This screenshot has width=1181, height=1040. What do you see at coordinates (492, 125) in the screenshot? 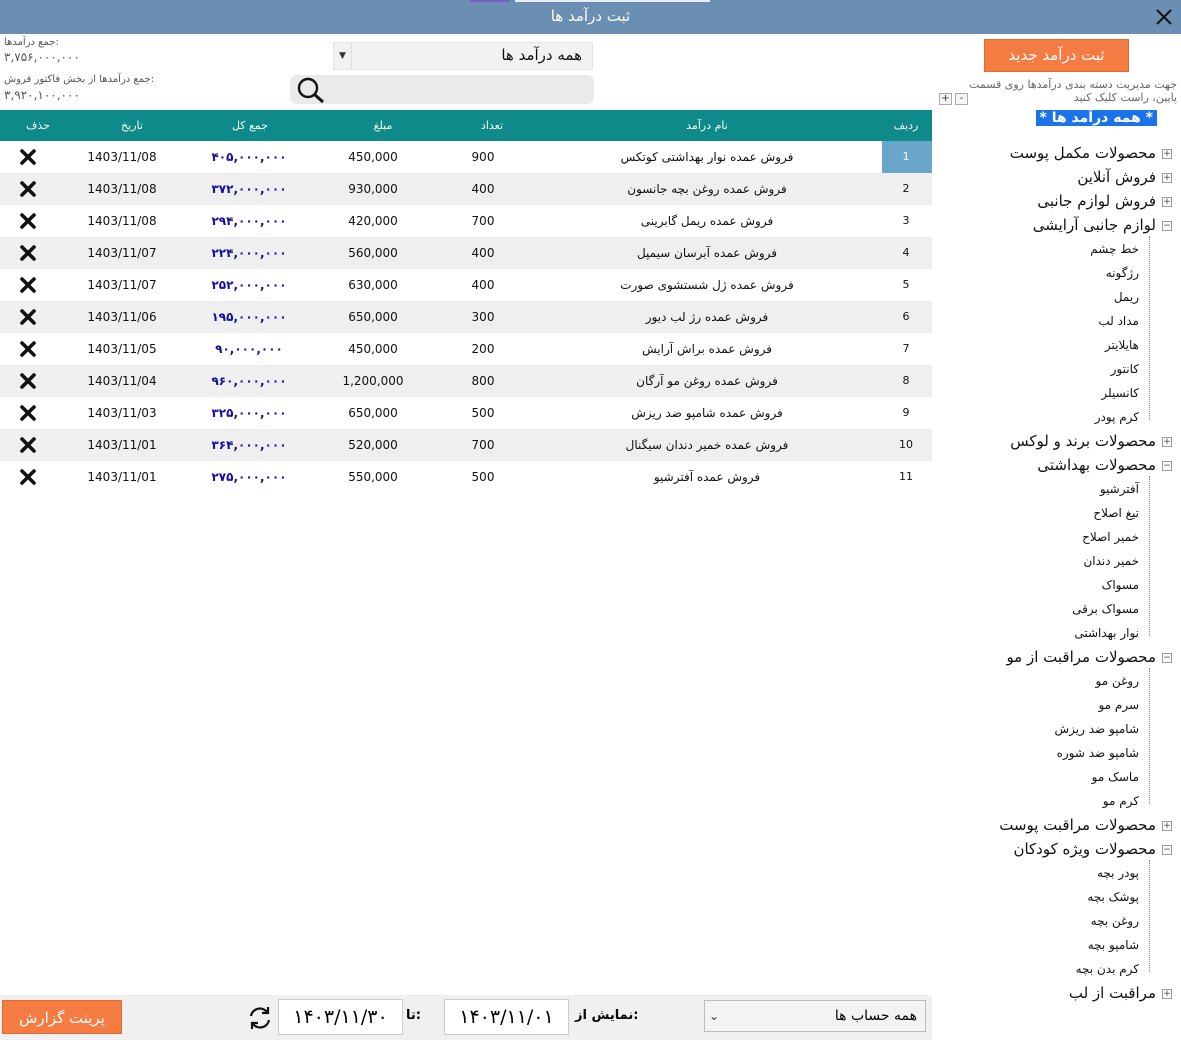
I see `col-count: تعداد` at bounding box center [492, 125].